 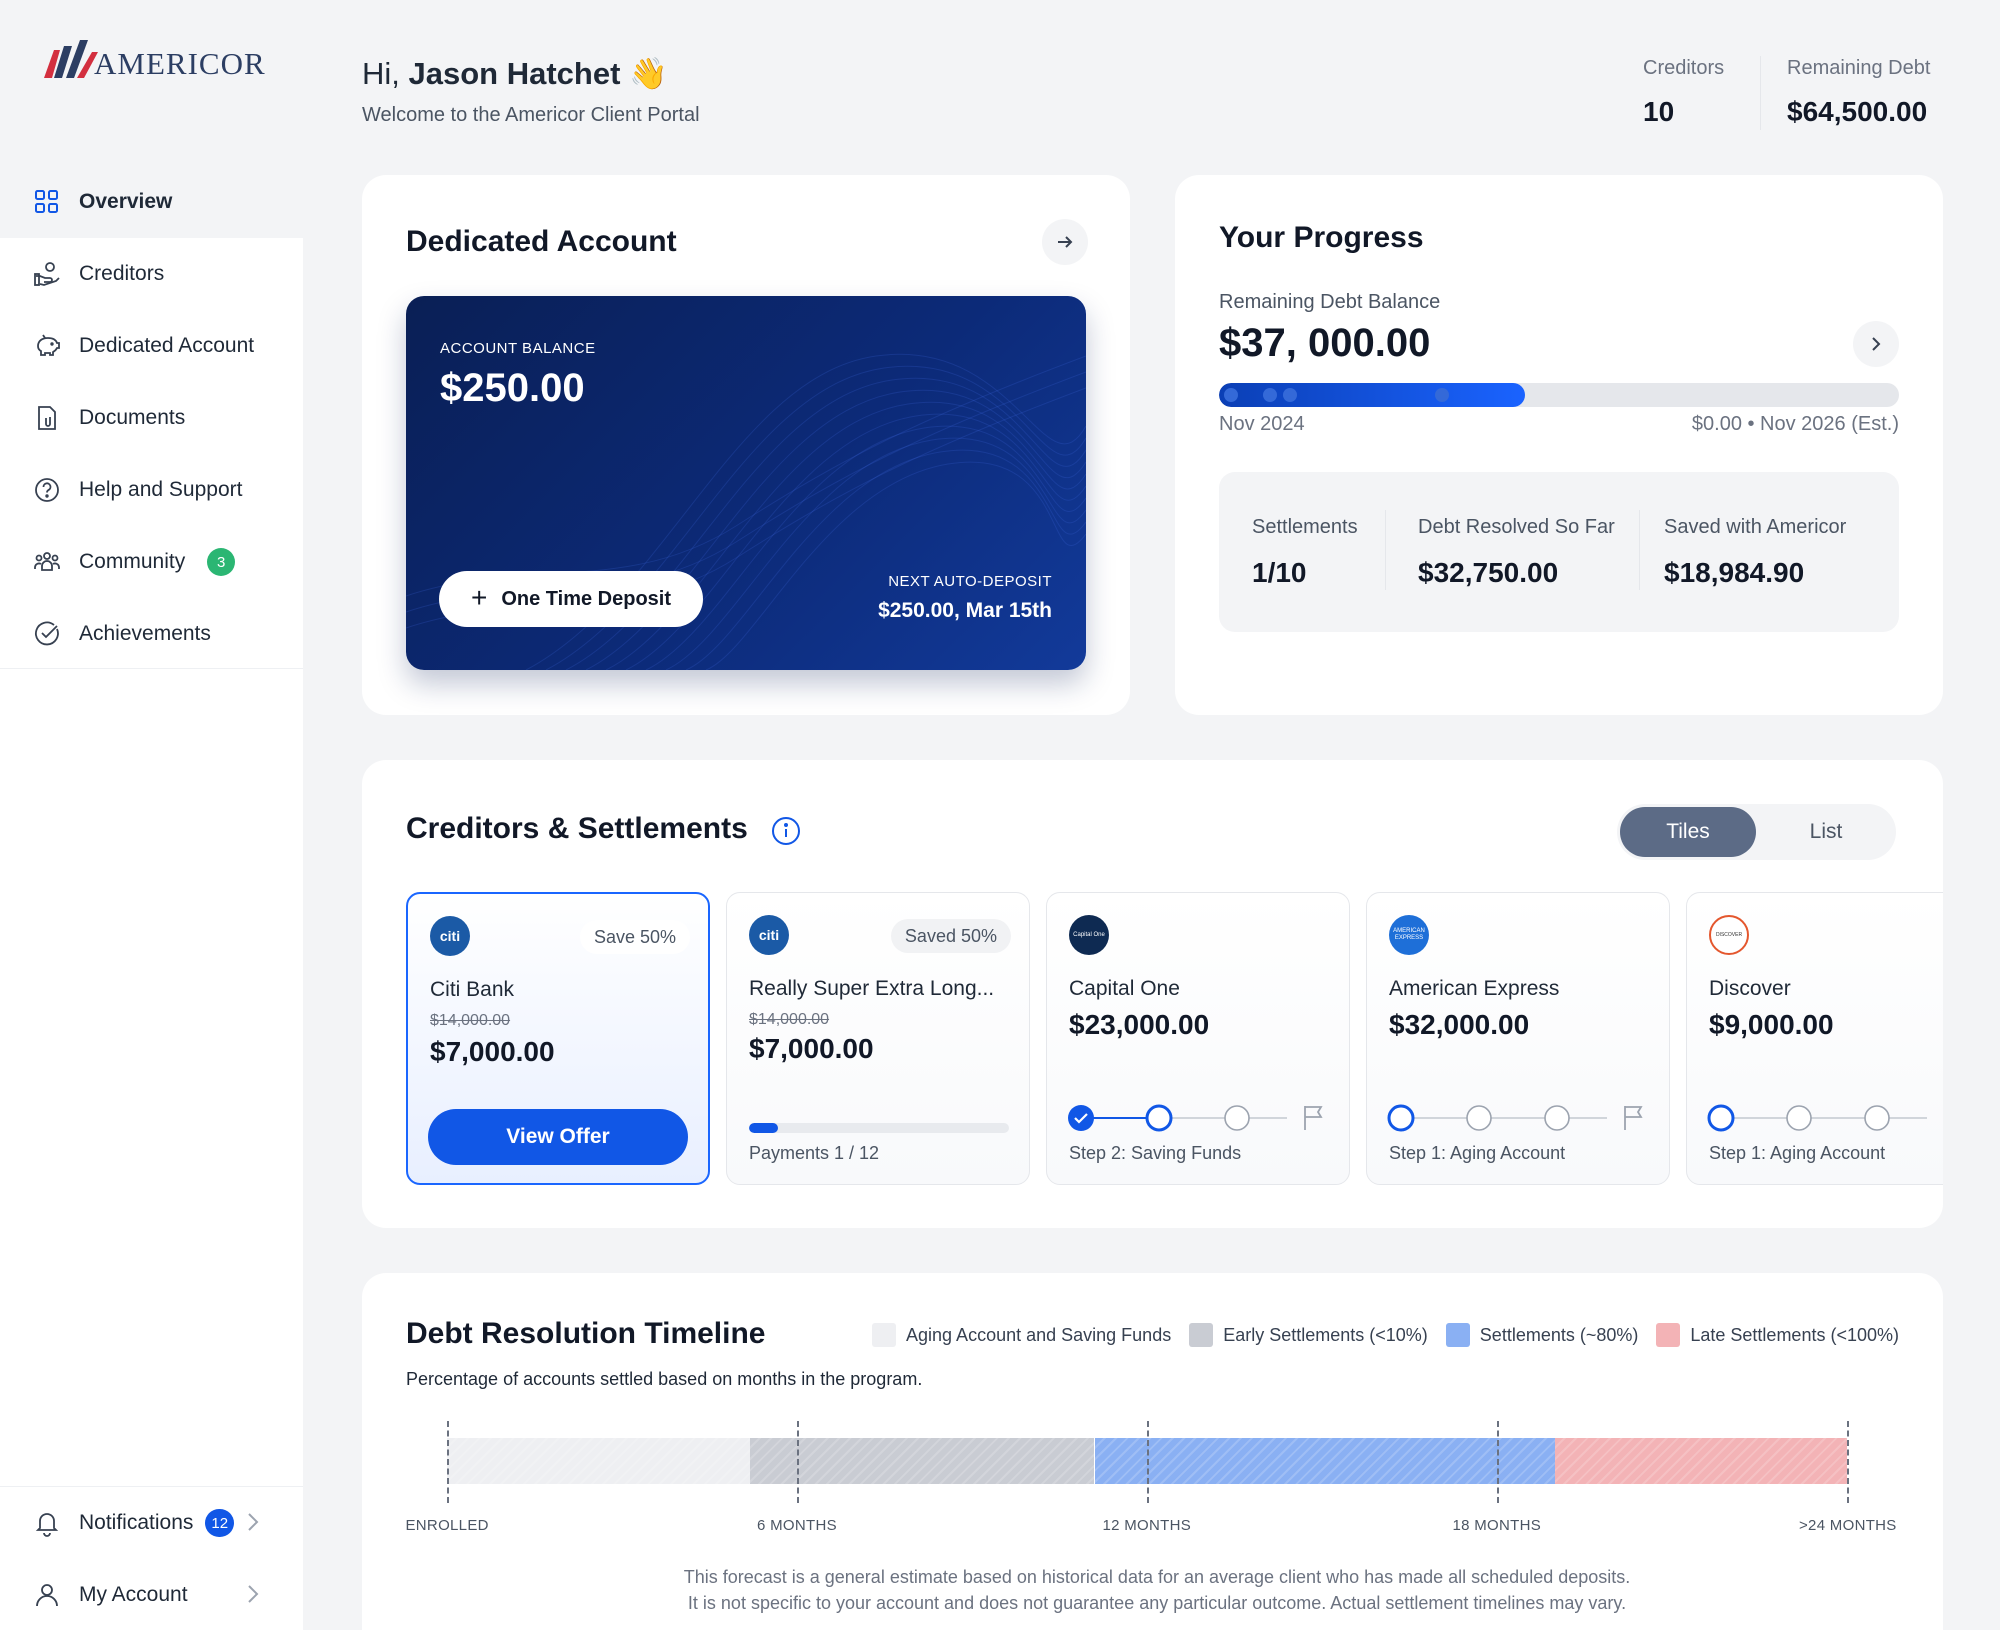 I want to click on brand-name: AMERICOR, so click(x=180, y=63).